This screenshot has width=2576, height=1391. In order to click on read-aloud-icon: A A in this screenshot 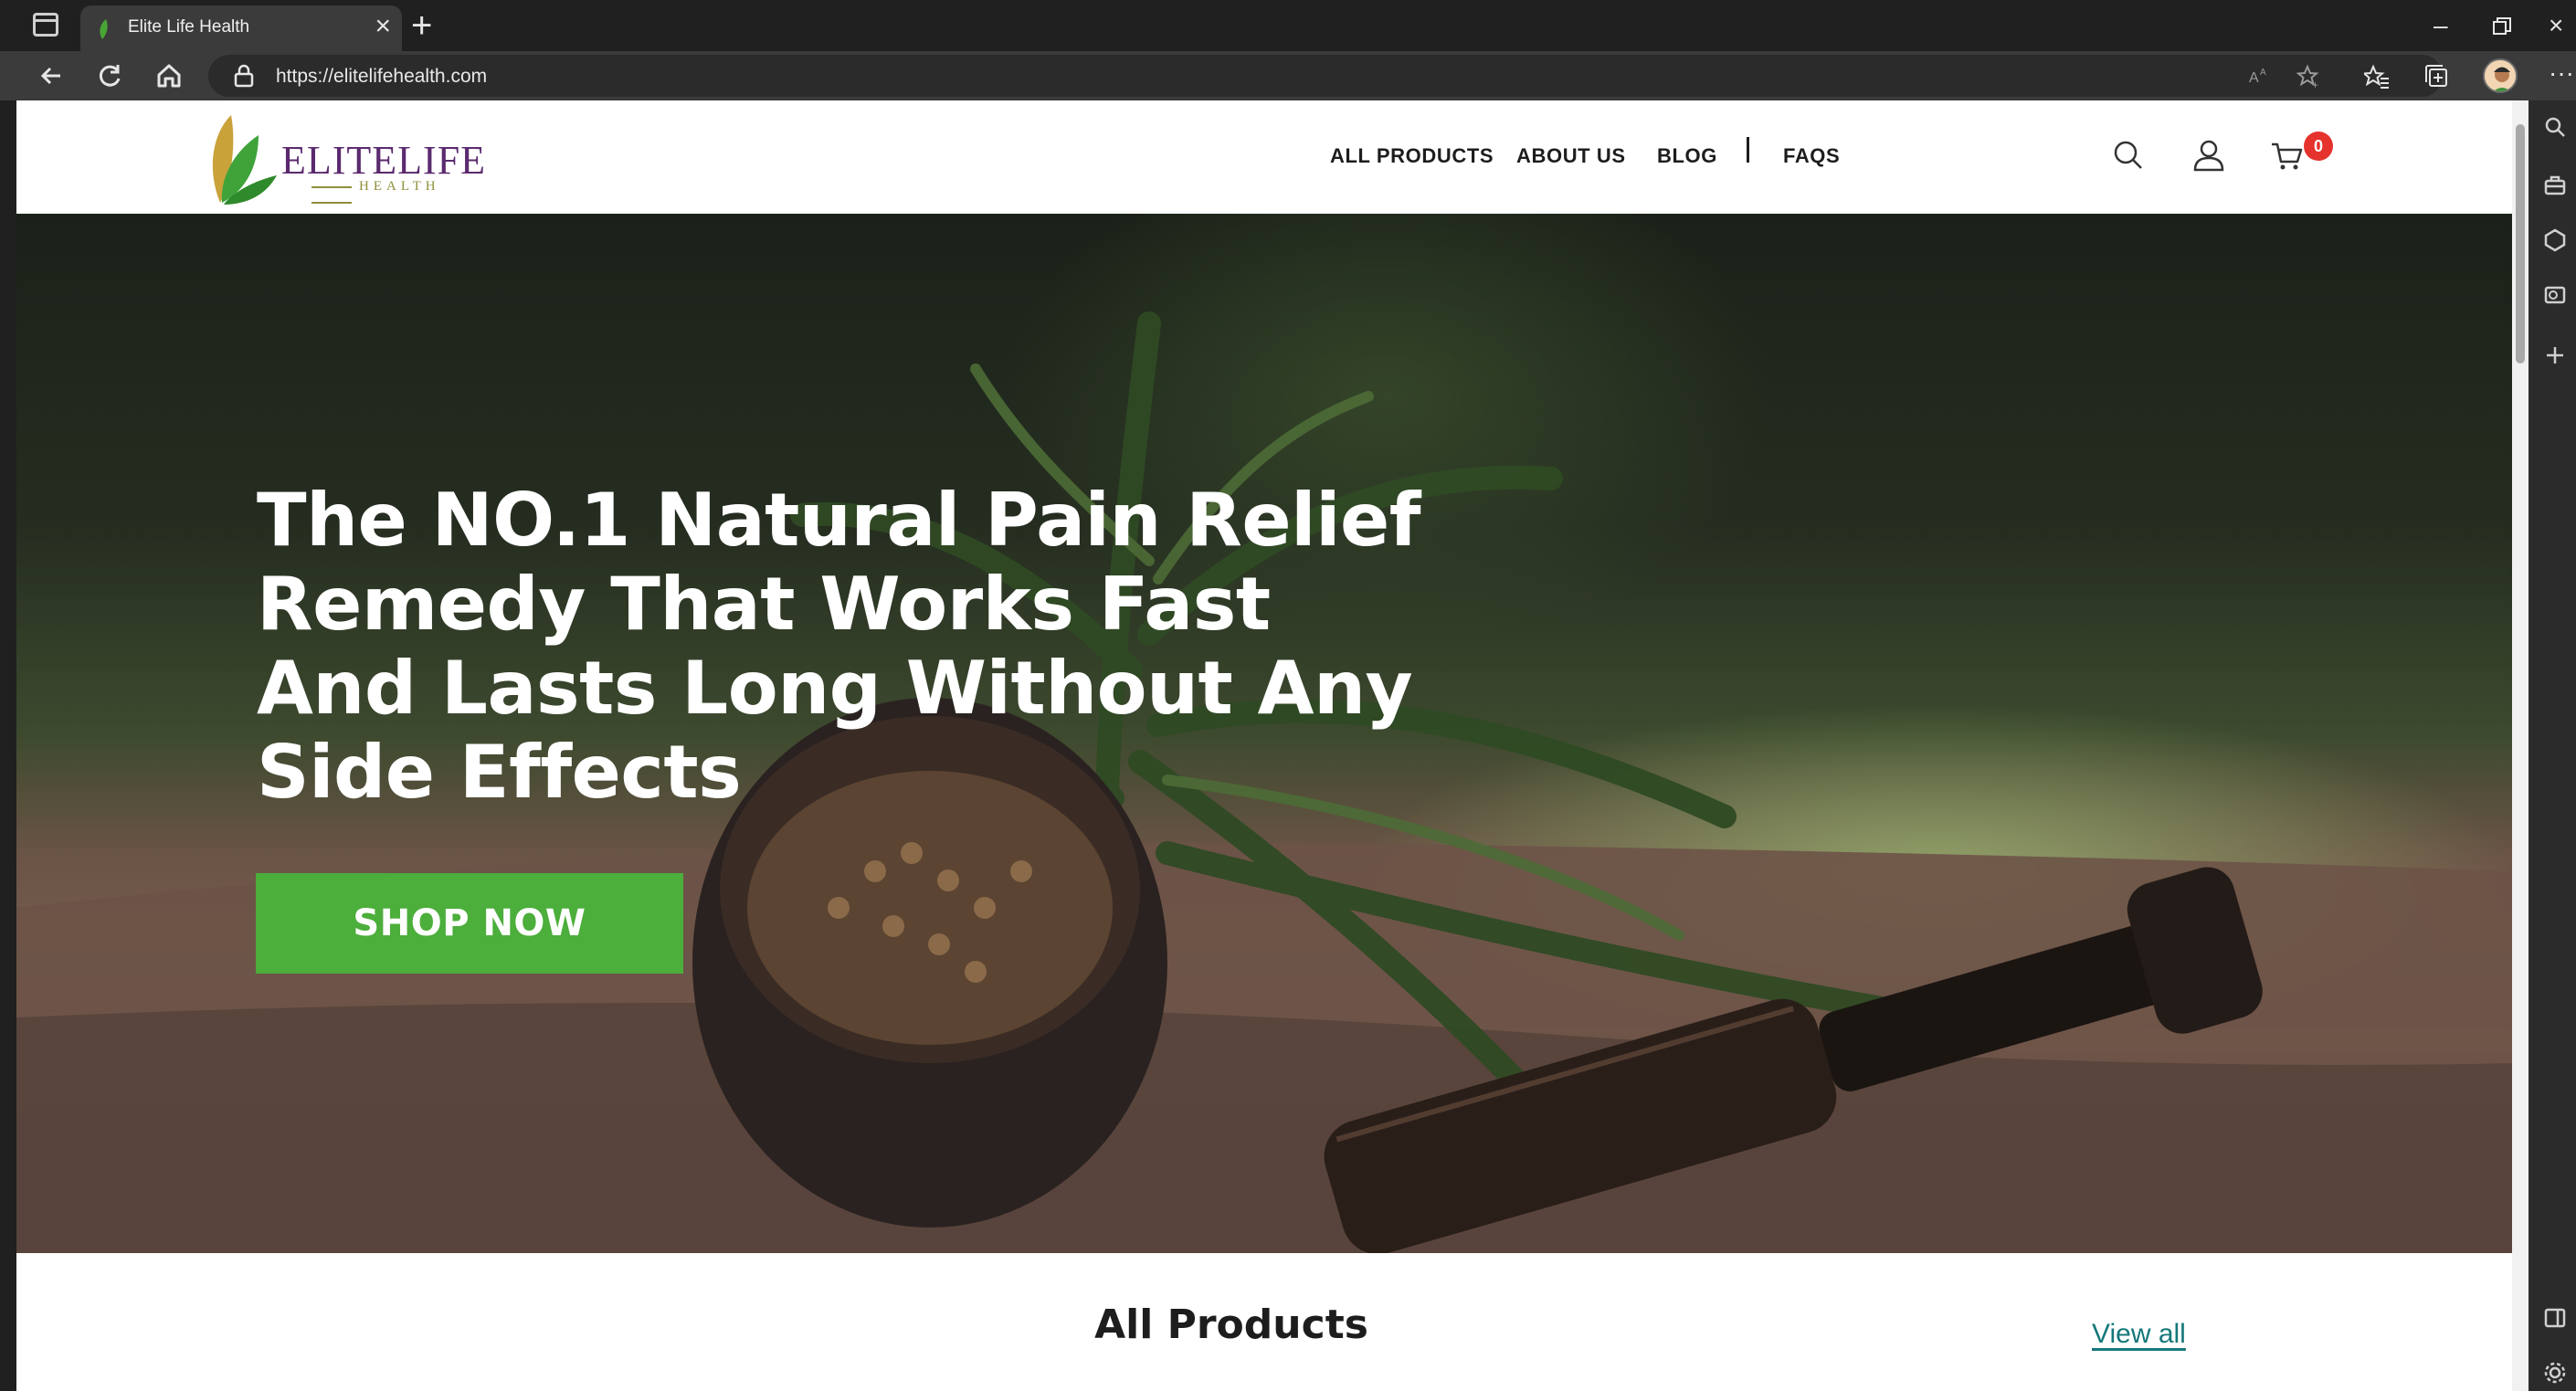, I will do `click(2260, 77)`.